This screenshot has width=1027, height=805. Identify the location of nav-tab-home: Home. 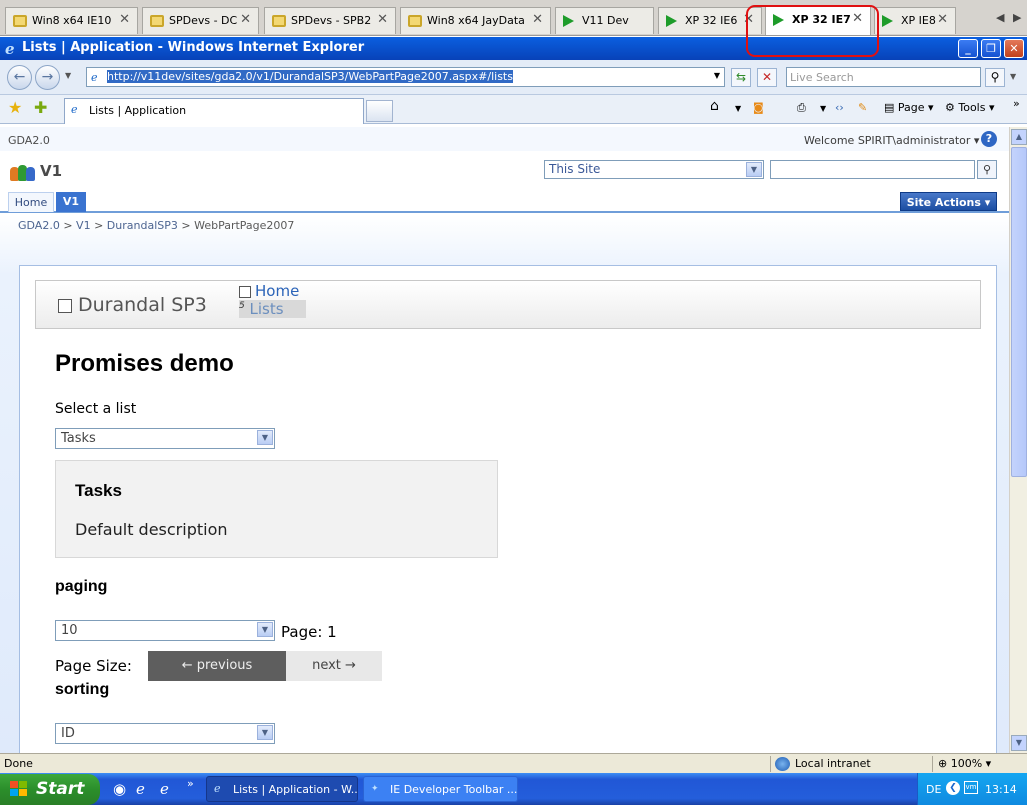
(31, 202).